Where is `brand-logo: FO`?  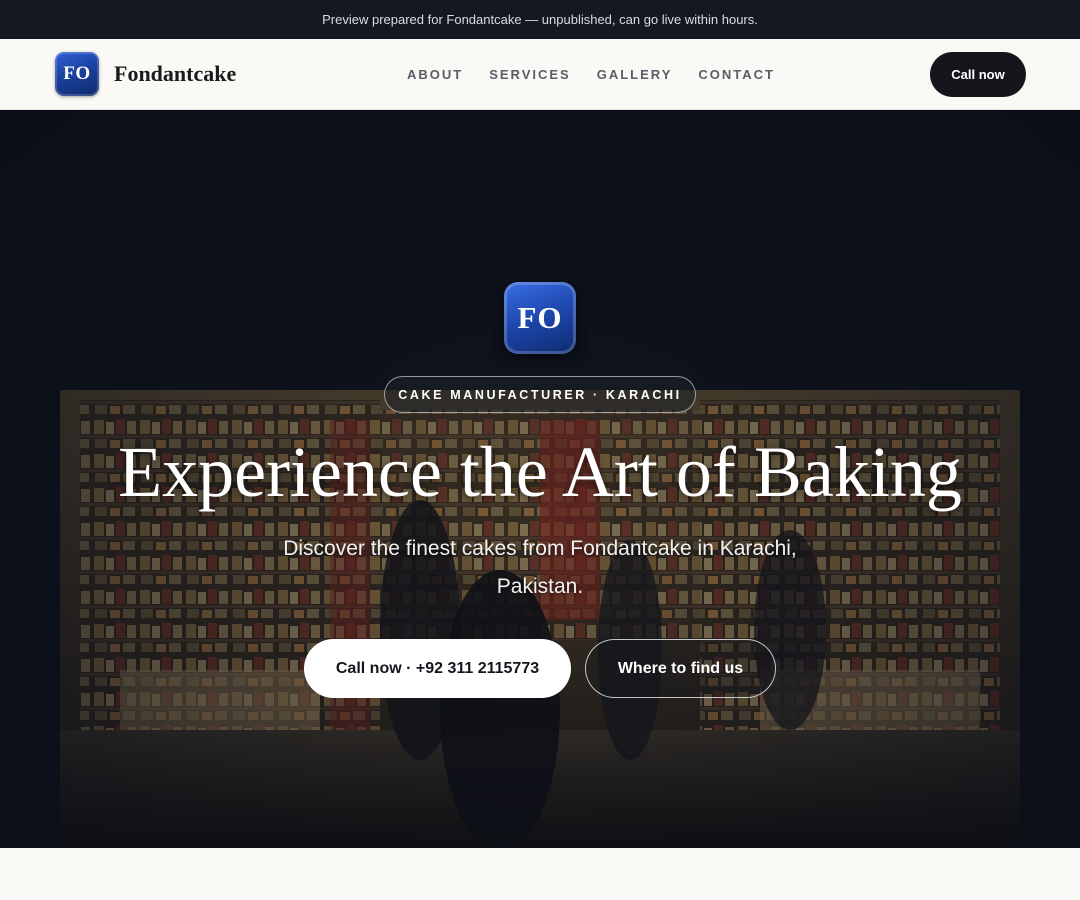
brand-logo: FO is located at coordinates (77, 74).